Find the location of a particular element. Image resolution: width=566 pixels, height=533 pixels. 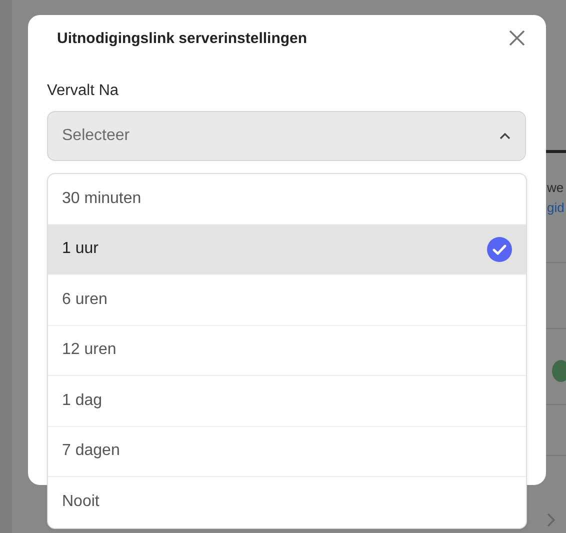

dropdown-option: 7 dagen is located at coordinates (287, 451).